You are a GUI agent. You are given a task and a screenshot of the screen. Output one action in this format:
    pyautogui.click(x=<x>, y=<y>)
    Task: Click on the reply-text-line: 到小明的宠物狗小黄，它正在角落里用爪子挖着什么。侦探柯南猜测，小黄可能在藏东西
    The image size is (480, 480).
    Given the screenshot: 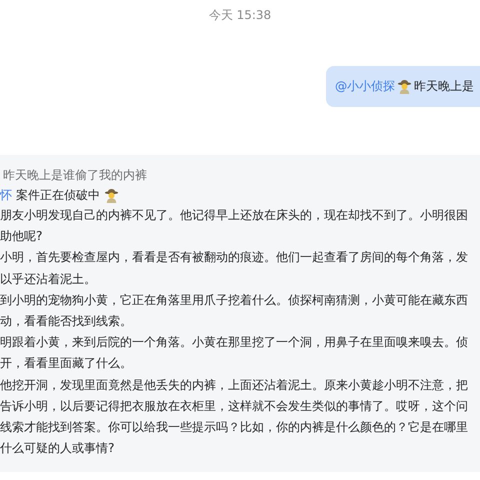 What is the action you would take?
    pyautogui.click(x=234, y=299)
    